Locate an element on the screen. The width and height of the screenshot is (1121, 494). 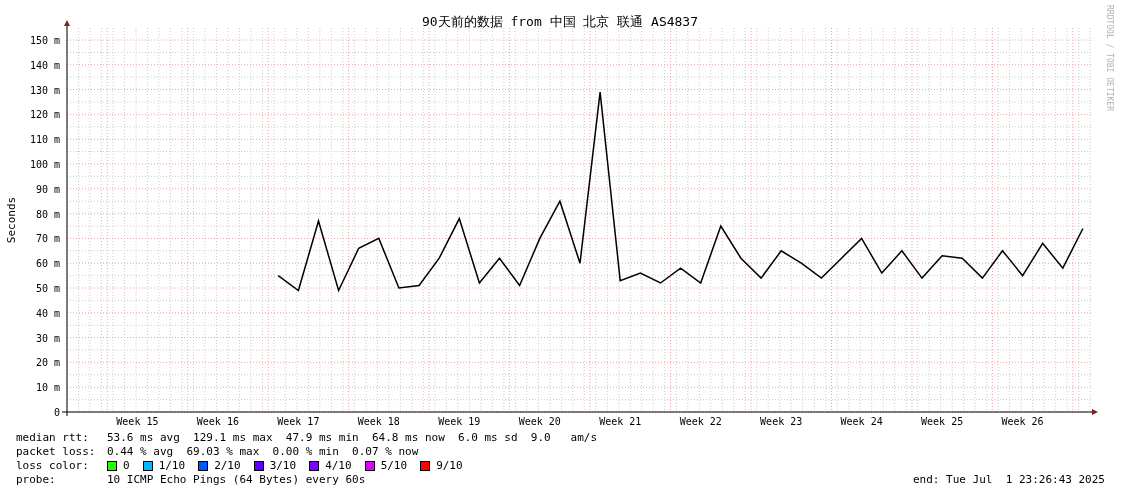
loss-color-label: 4/10 is located at coordinates (338, 466).